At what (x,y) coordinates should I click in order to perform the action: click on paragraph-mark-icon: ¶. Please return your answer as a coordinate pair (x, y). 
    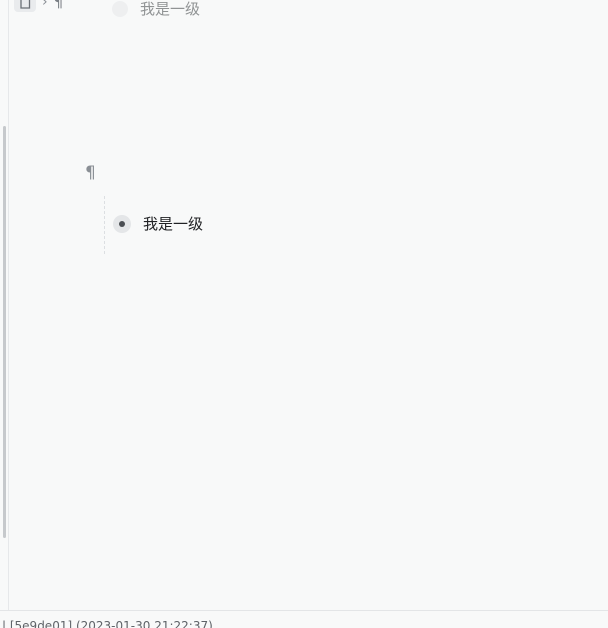
    Looking at the image, I should click on (90, 173).